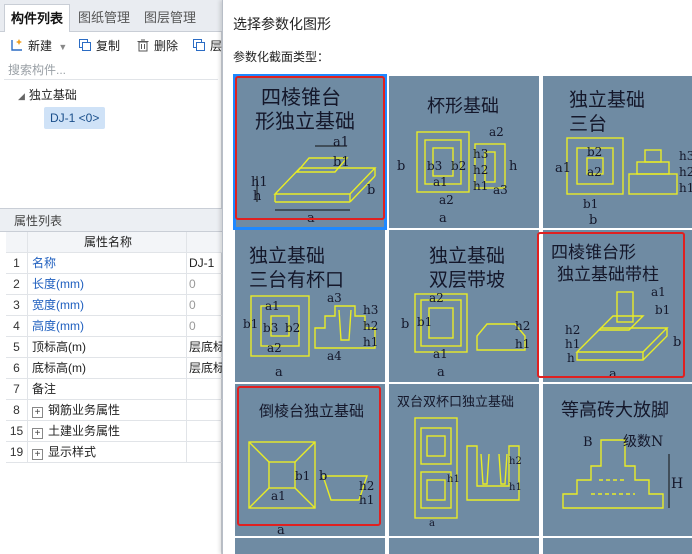  I want to click on property-header-row: 属性名称, so click(114, 242).